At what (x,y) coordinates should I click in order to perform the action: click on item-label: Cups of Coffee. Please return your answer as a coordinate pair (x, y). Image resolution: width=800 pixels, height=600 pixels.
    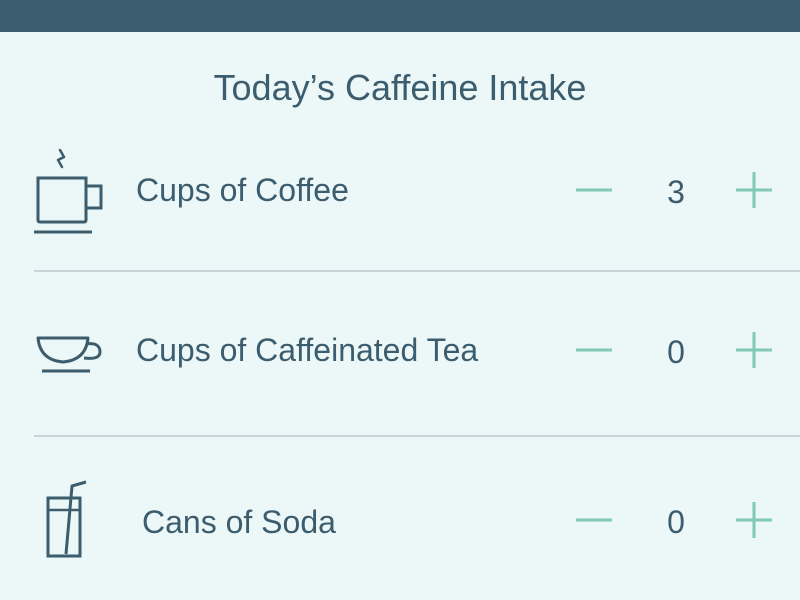
    Looking at the image, I should click on (242, 190).